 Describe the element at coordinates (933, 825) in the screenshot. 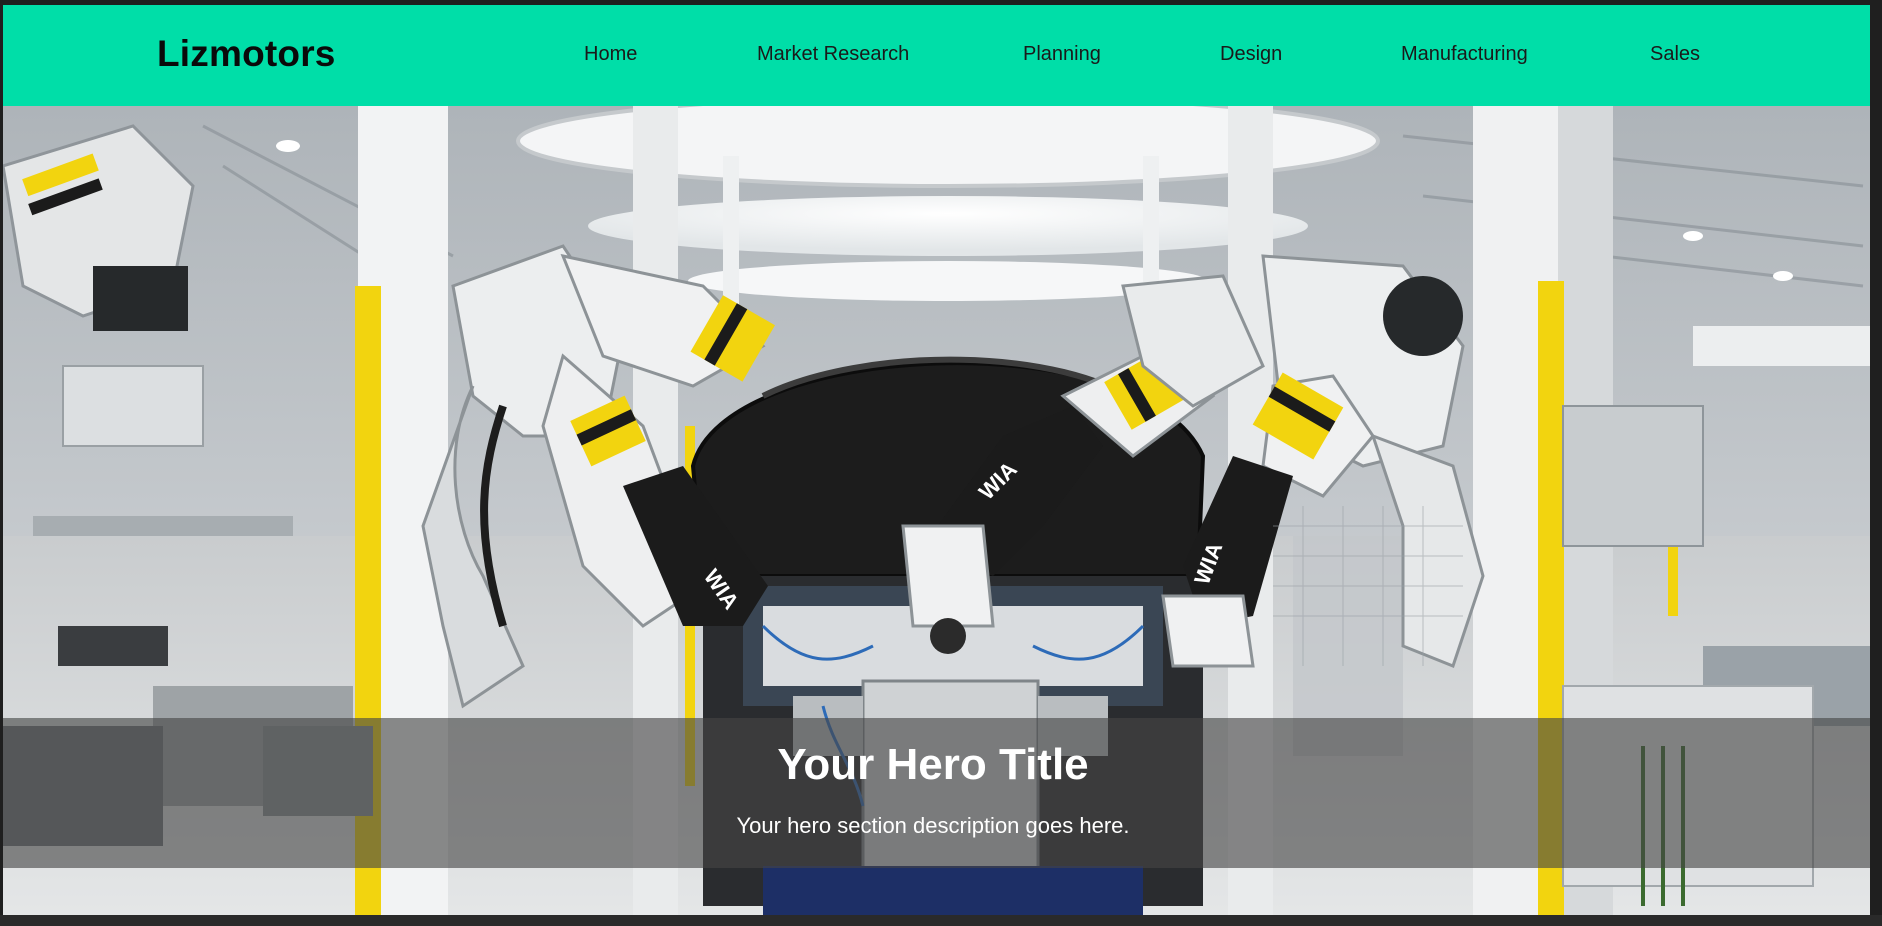

I see `hero-description: Your hero section description goes here.` at that location.